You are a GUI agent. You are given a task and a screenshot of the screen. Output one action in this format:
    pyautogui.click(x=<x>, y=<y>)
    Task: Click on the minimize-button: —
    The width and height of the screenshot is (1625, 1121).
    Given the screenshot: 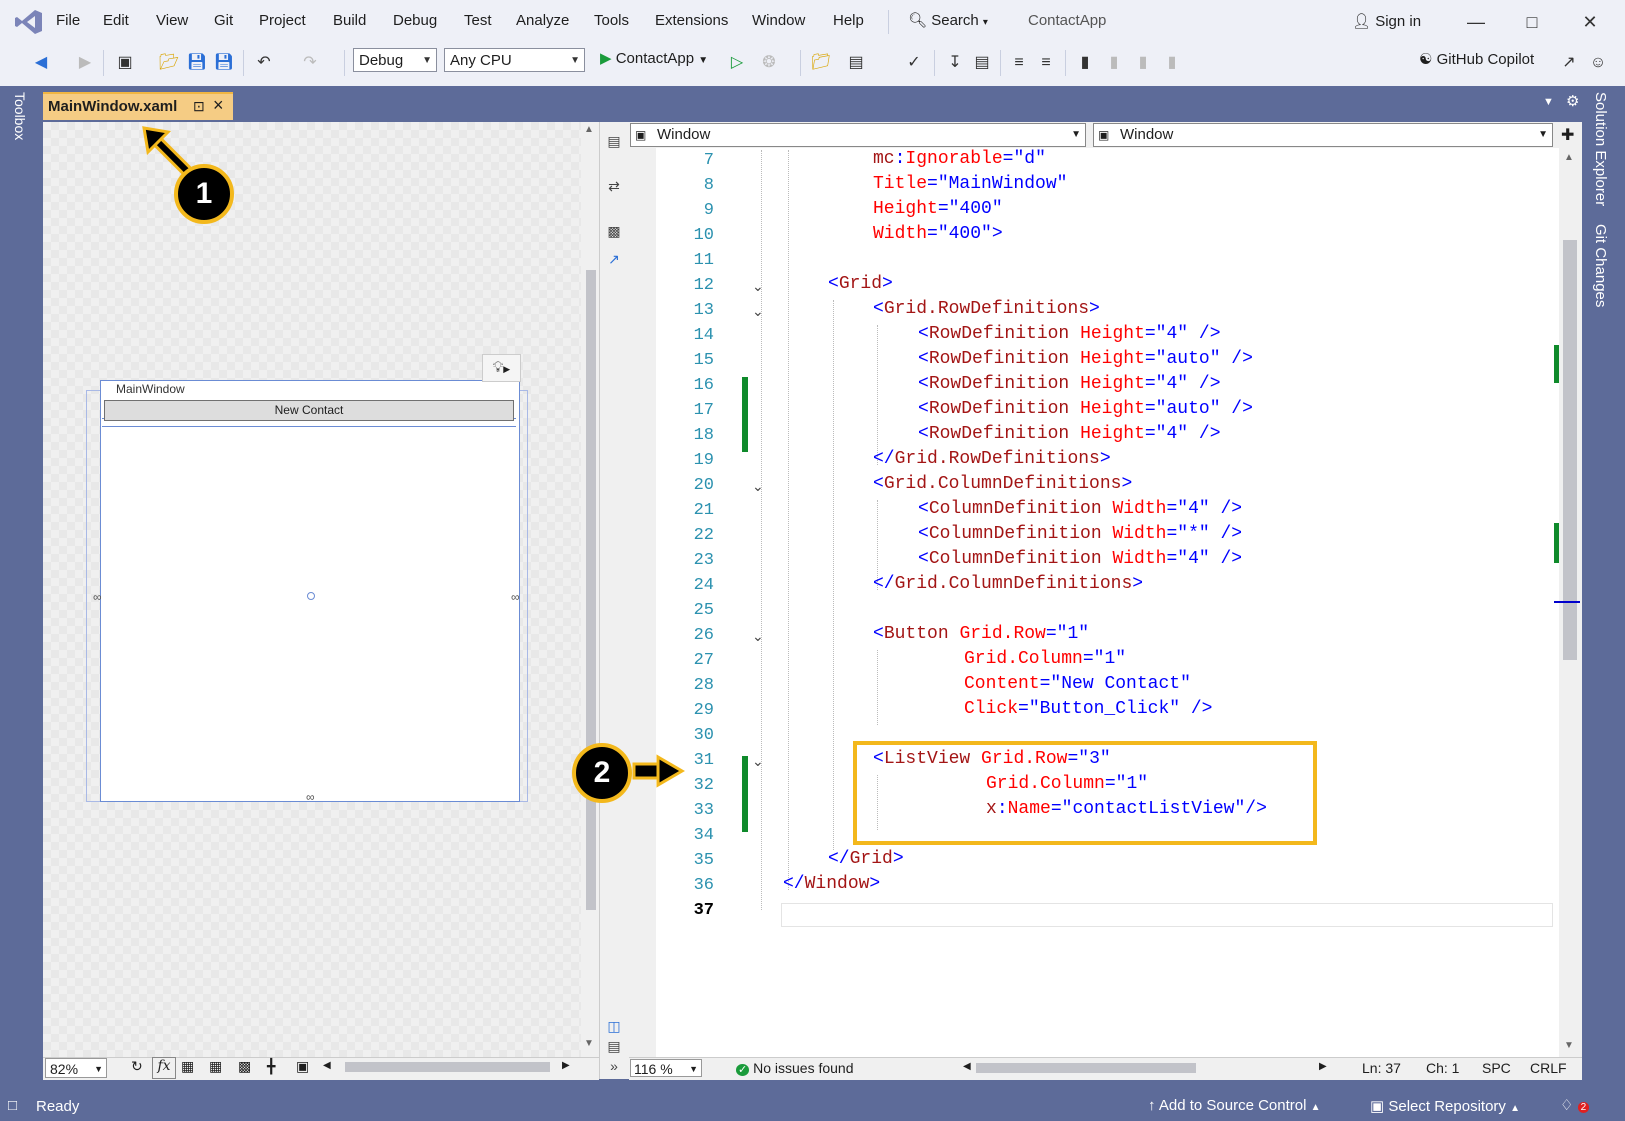 What is the action you would take?
    pyautogui.click(x=1476, y=22)
    